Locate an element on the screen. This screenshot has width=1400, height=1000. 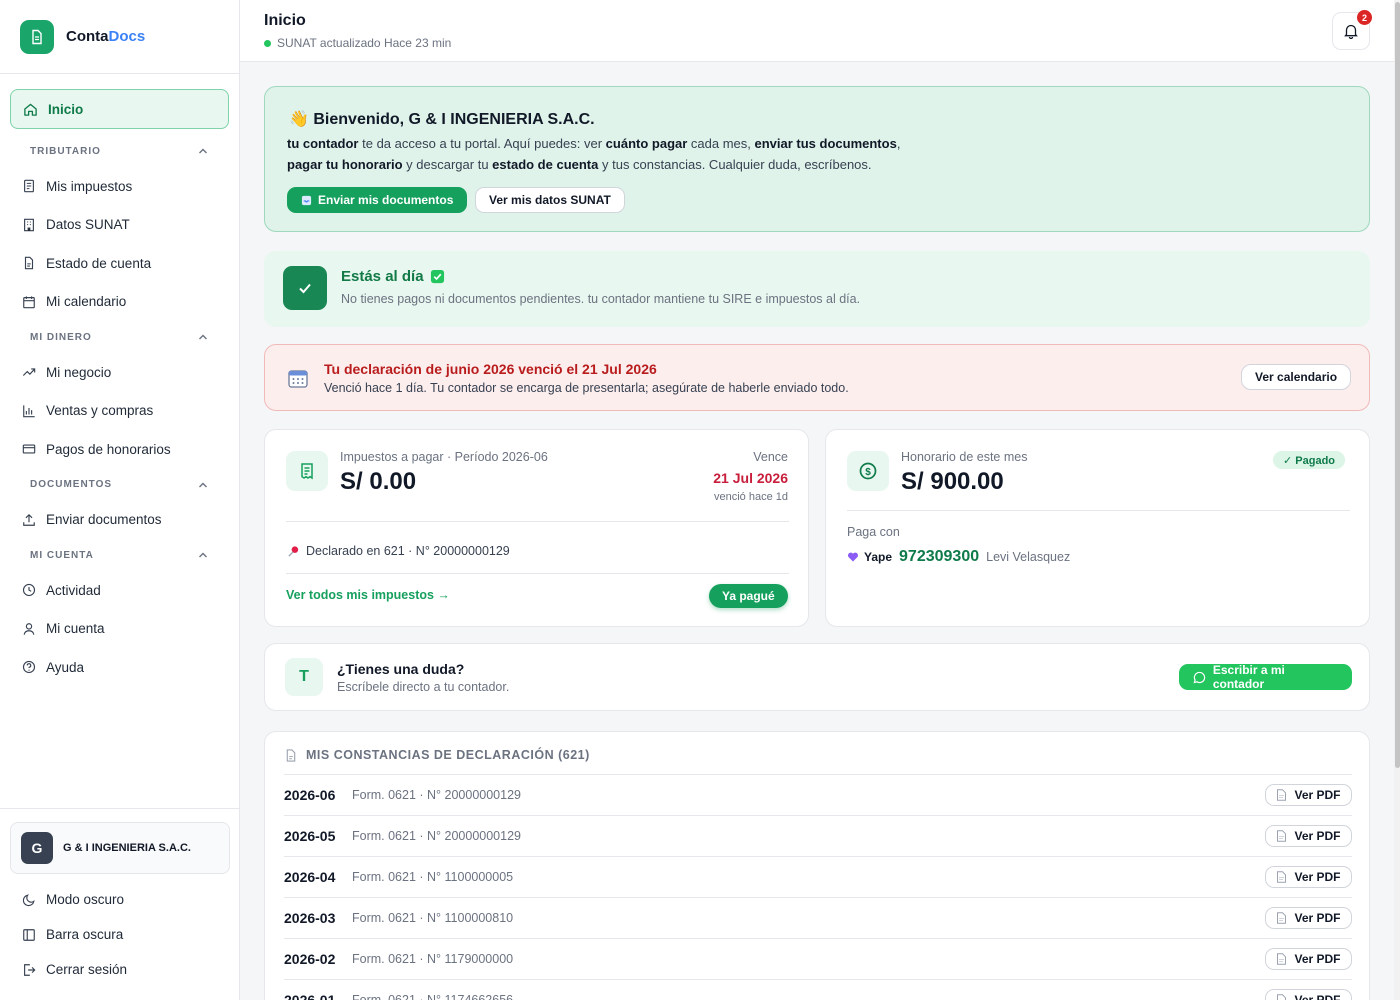
section-documentos: DOCUMENTOS is located at coordinates (119, 485).